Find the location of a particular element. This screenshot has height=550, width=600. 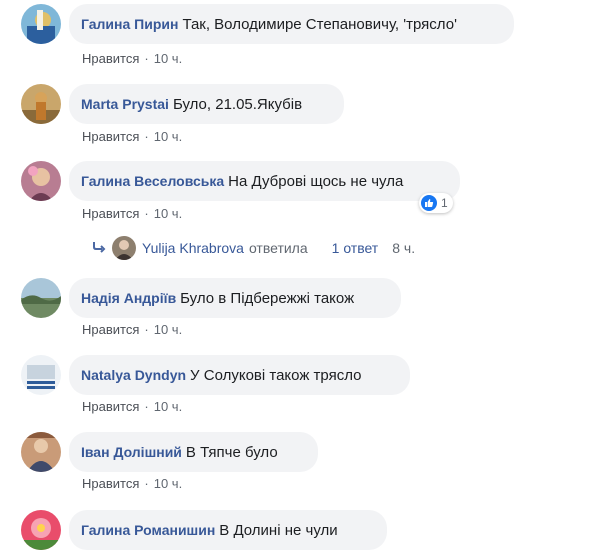

comment-text: В Тяпче було is located at coordinates (231, 452).